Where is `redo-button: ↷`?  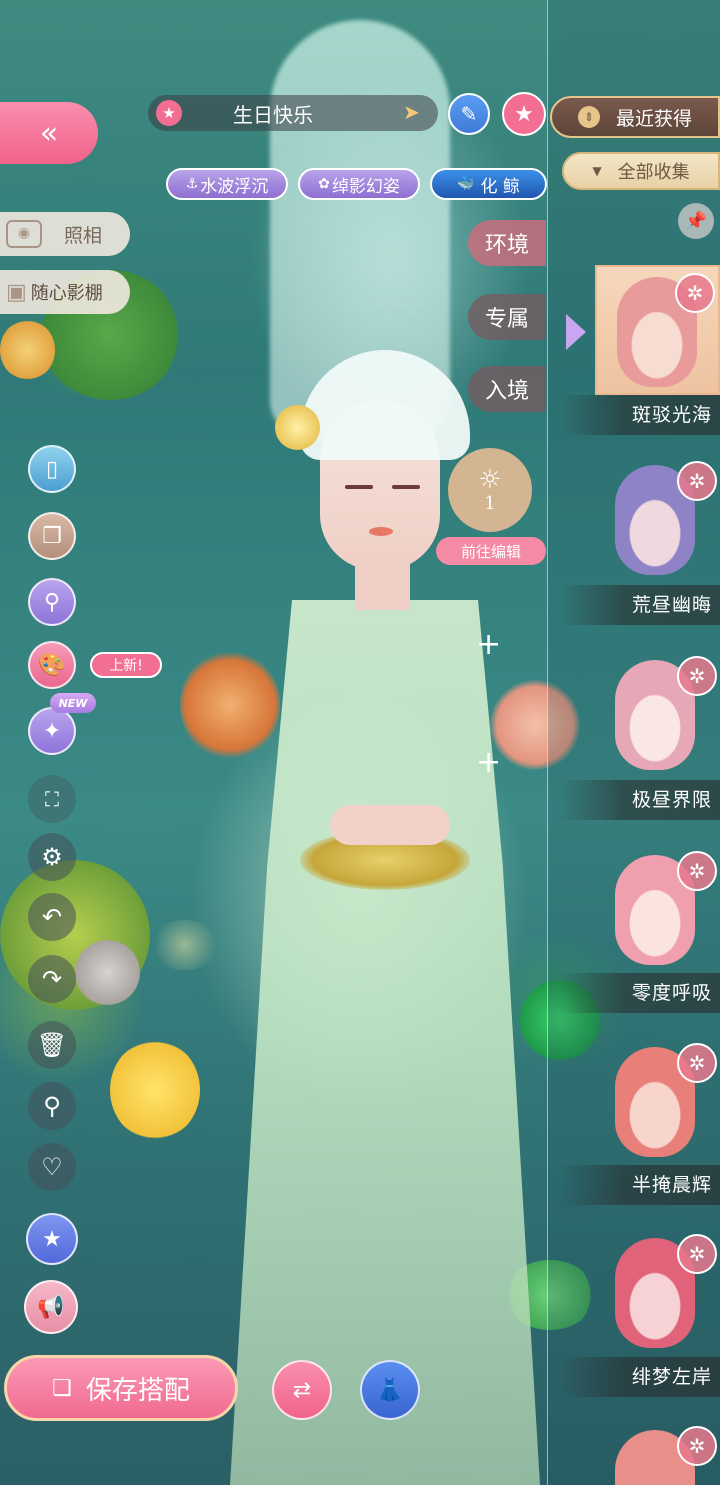
redo-button: ↷ is located at coordinates (52, 979).